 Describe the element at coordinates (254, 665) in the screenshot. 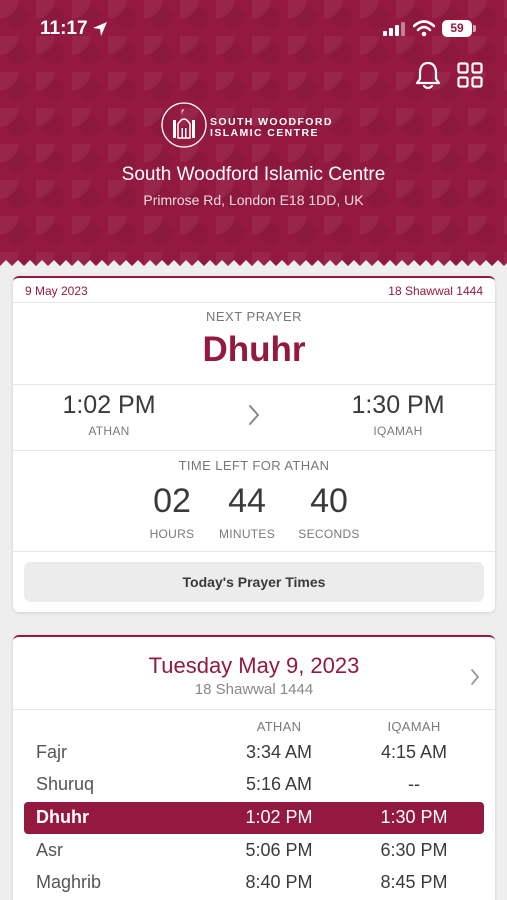

I see `timetable-day-title: Tuesday May 9, 2023` at that location.